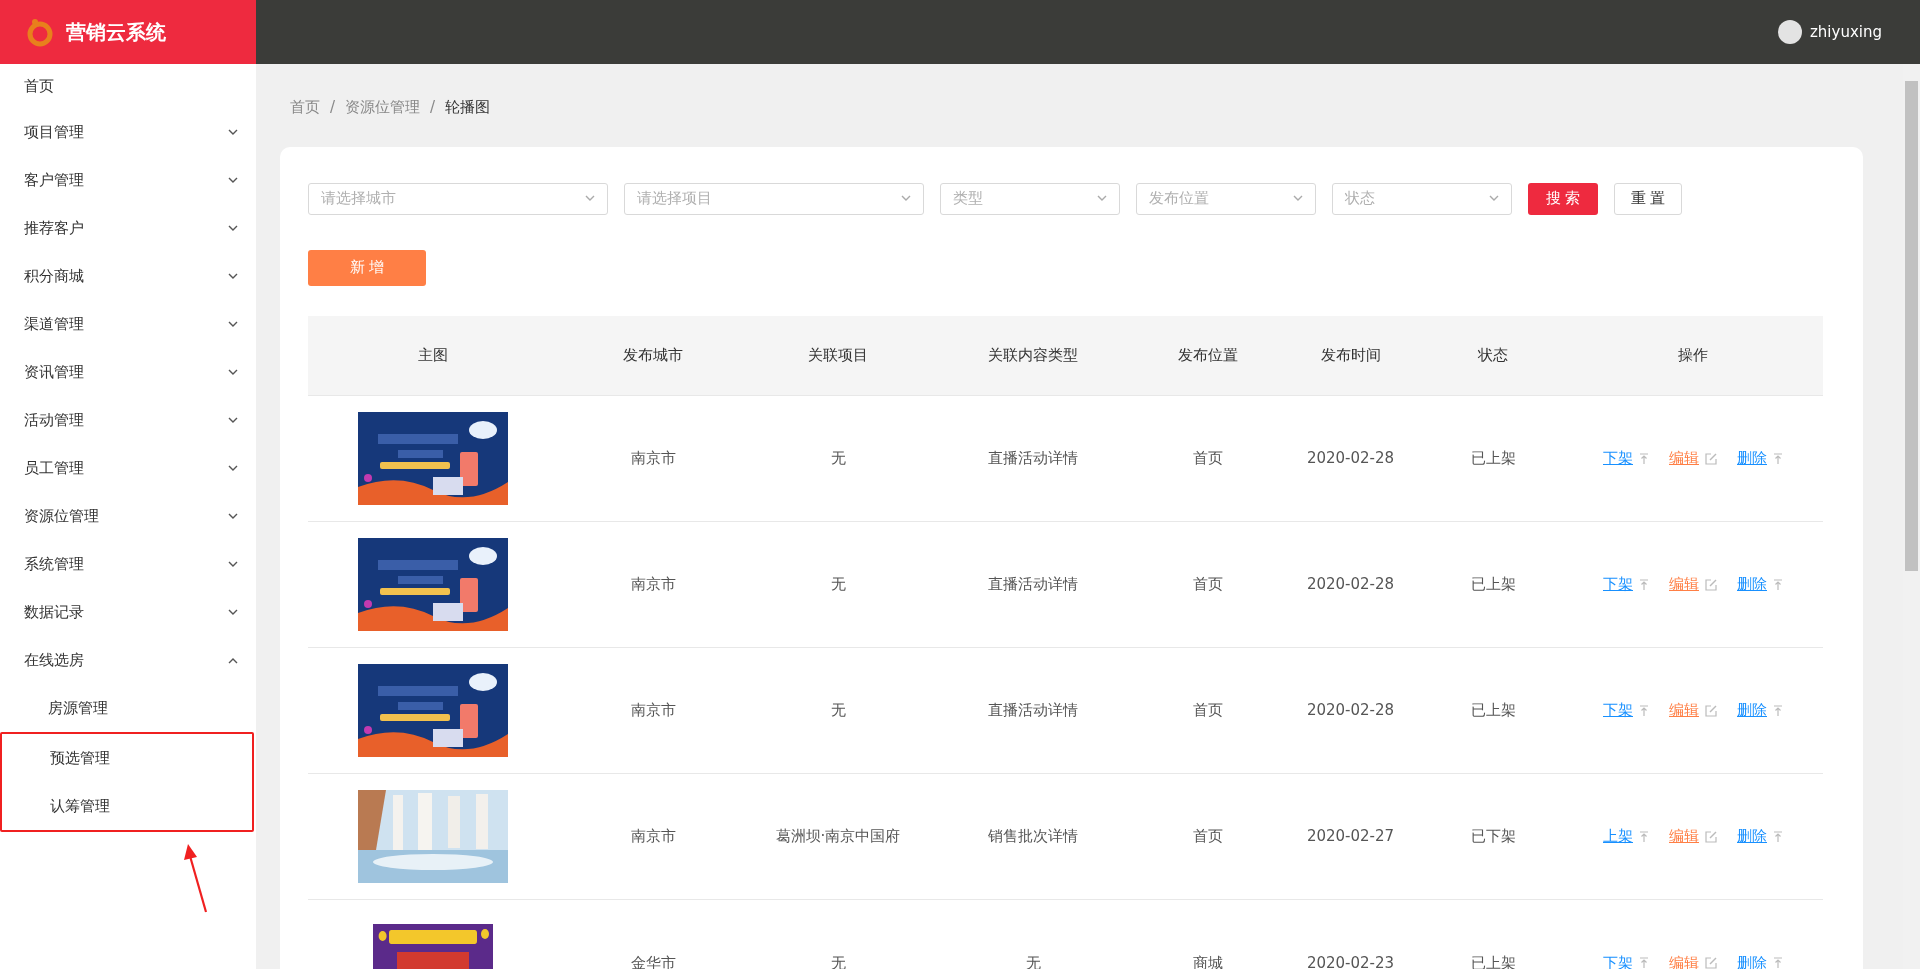  What do you see at coordinates (1422, 198) in the screenshot?
I see `select-field: 状态` at bounding box center [1422, 198].